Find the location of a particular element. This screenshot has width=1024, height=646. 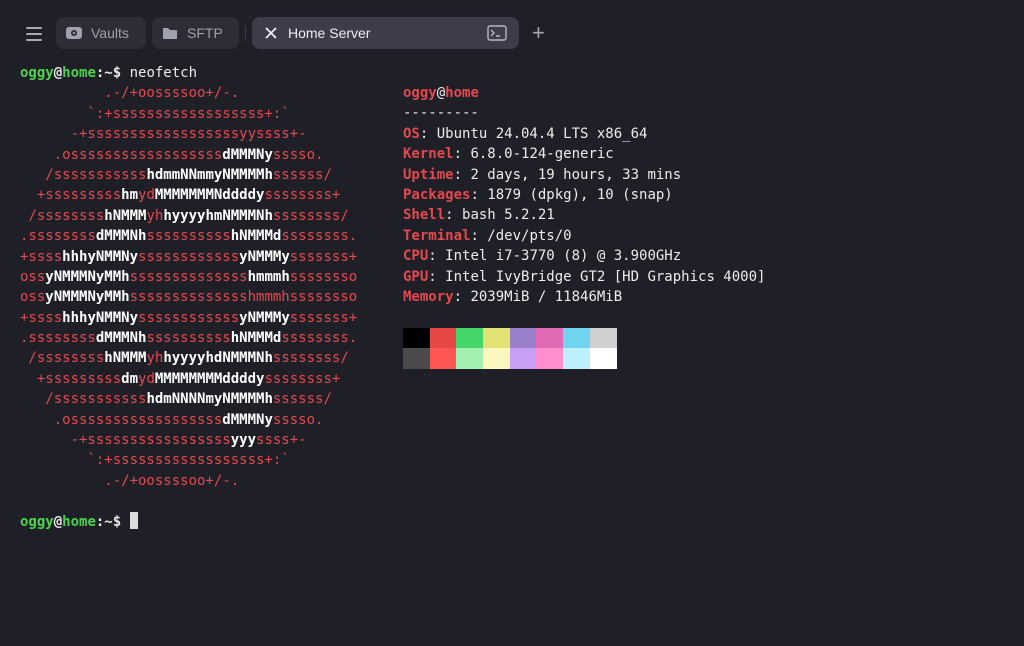

vault-icon is located at coordinates (74, 33).